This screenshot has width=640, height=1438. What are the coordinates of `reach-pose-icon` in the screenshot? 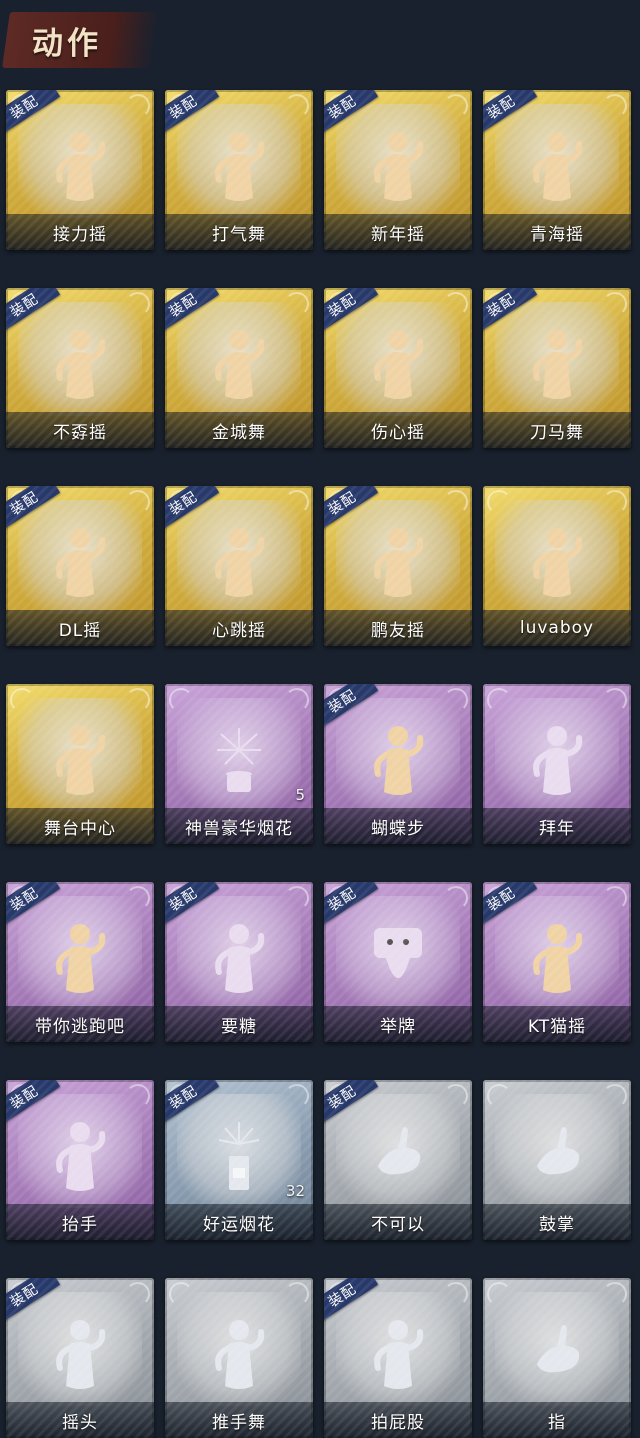 It's located at (239, 958).